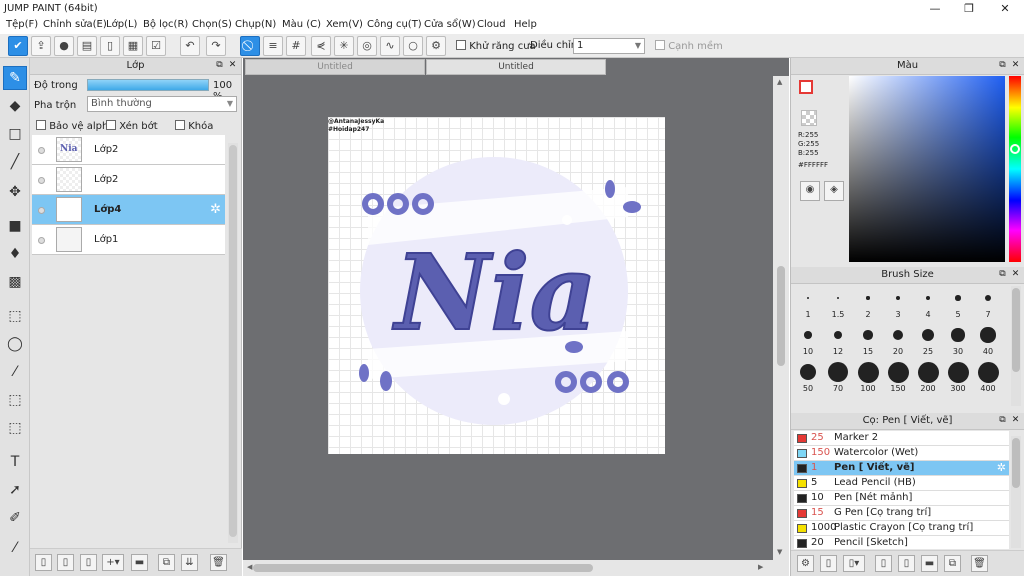 Image resolution: width=1024 pixels, height=576 pixels. Describe the element at coordinates (1015, 169) in the screenshot. I see `hue-slider` at that location.